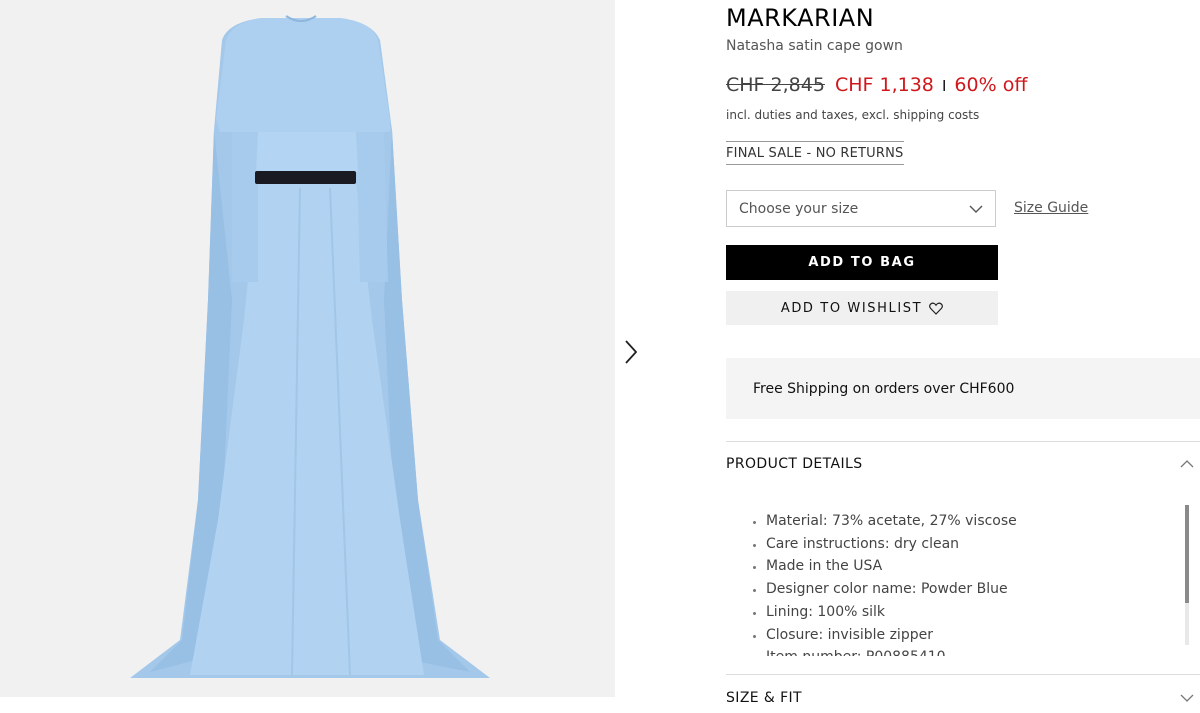  What do you see at coordinates (815, 153) in the screenshot?
I see `final-sale-notice: FINAL SALE - NO RETURNS` at bounding box center [815, 153].